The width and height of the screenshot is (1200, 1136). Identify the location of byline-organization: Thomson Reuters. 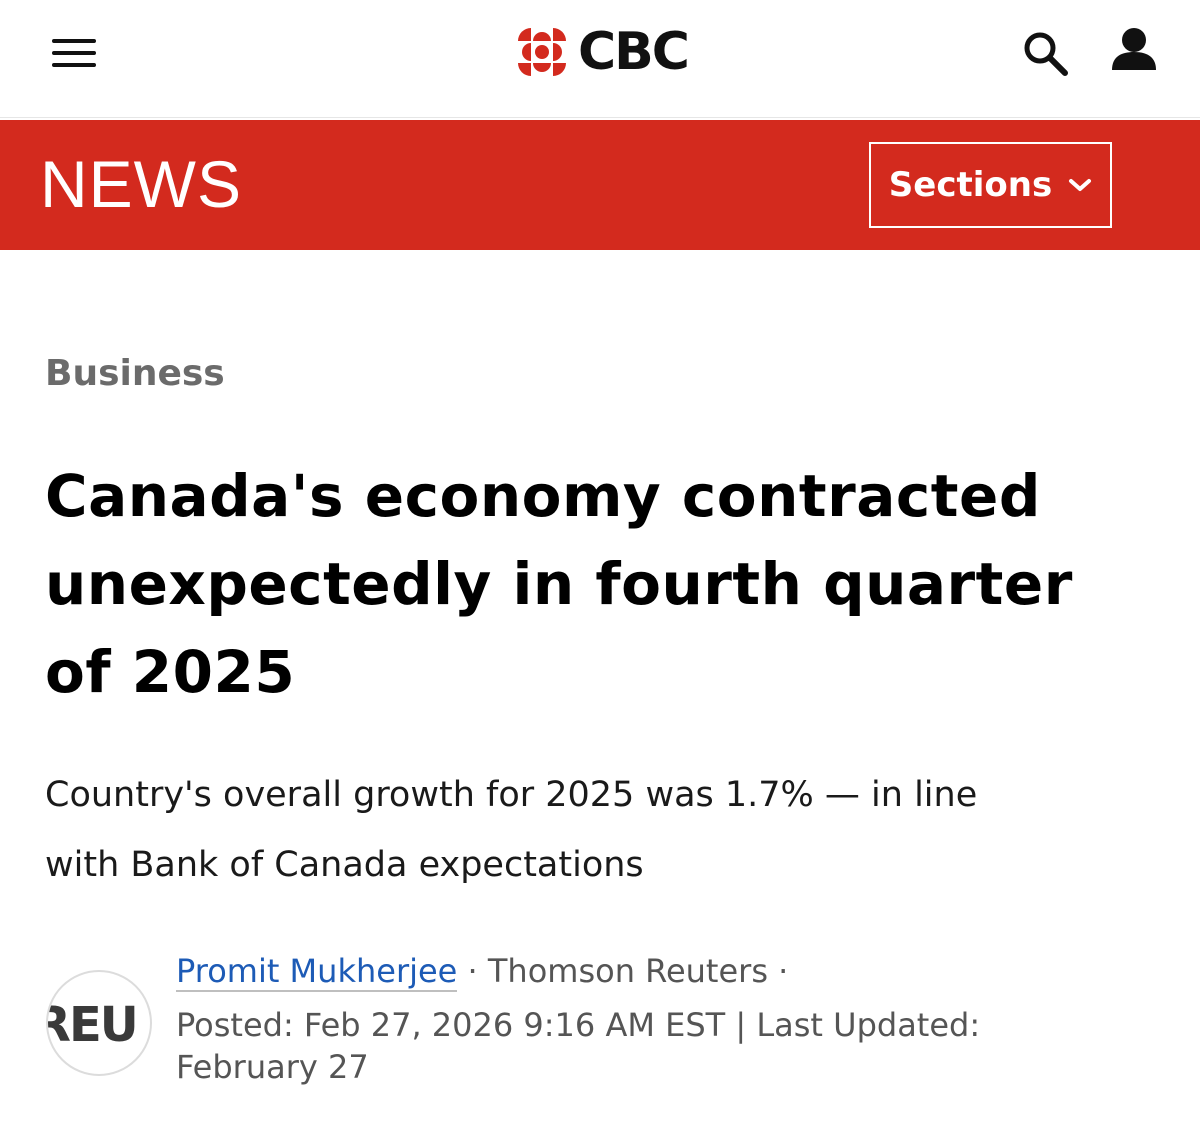
(627, 971).